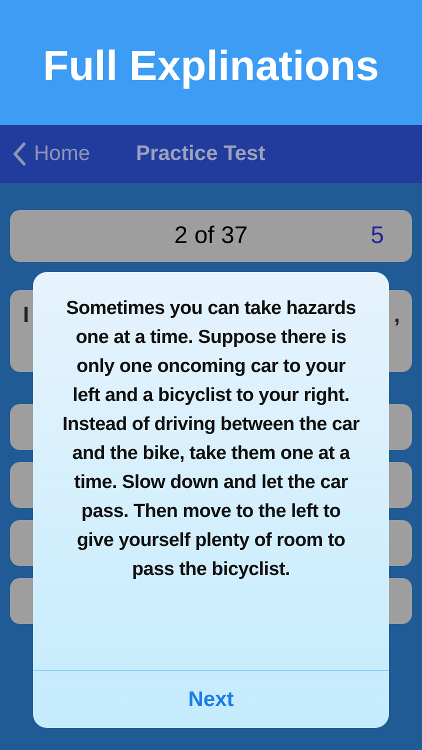  What do you see at coordinates (377, 236) in the screenshot?
I see `score: 5` at bounding box center [377, 236].